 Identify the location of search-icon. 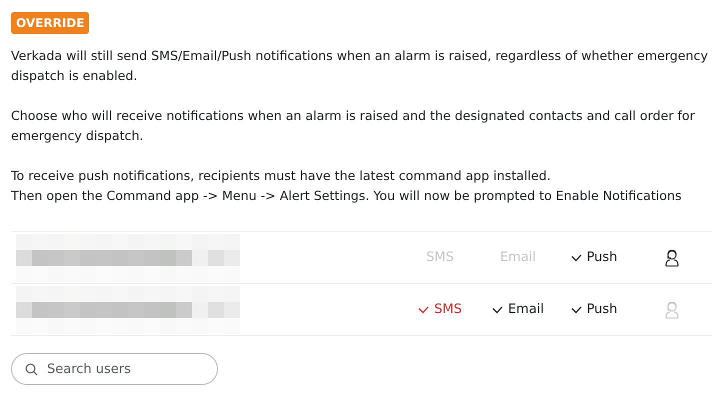
(31, 369).